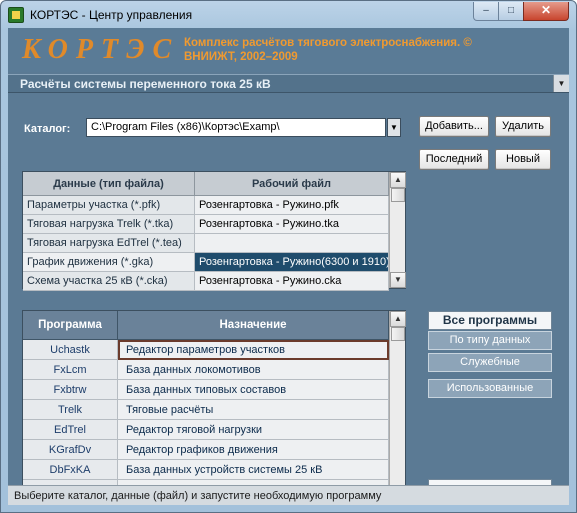 Image resolution: width=577 pixels, height=513 pixels. What do you see at coordinates (70, 430) in the screenshot?
I see `program-name-cell: EdTrel` at bounding box center [70, 430].